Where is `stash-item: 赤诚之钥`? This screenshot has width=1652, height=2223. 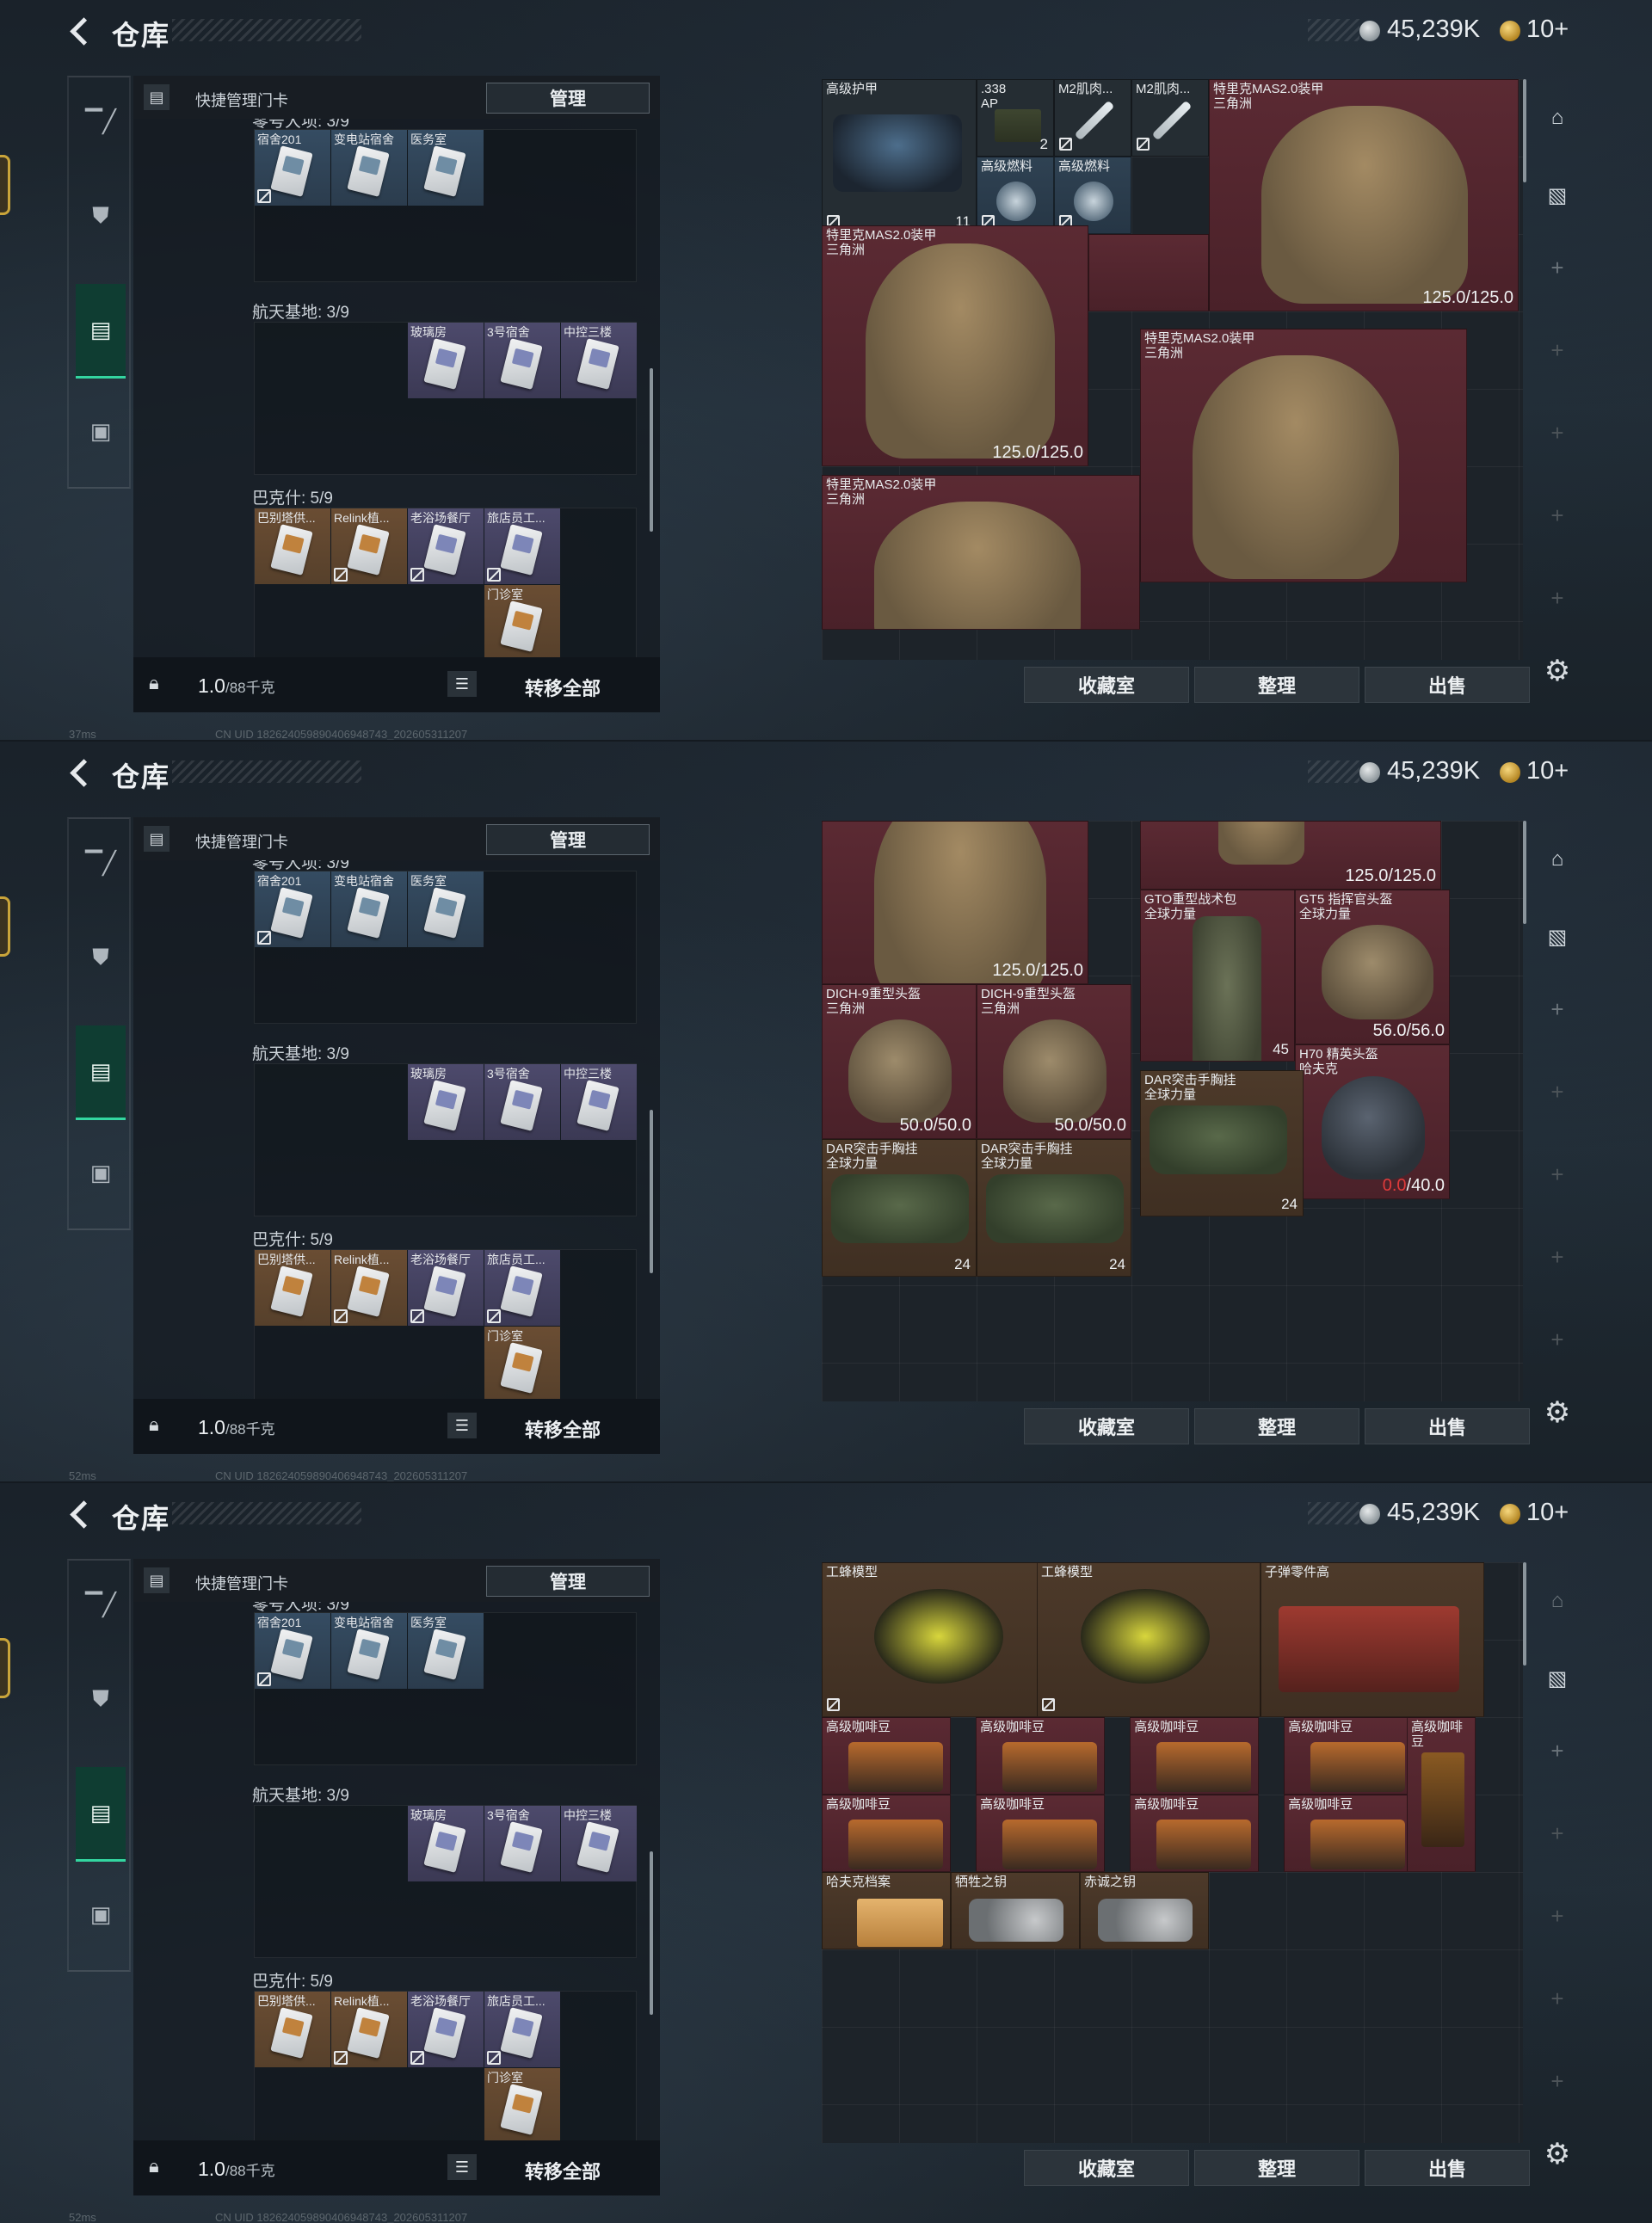 stash-item: 赤诚之钥 is located at coordinates (1144, 1910).